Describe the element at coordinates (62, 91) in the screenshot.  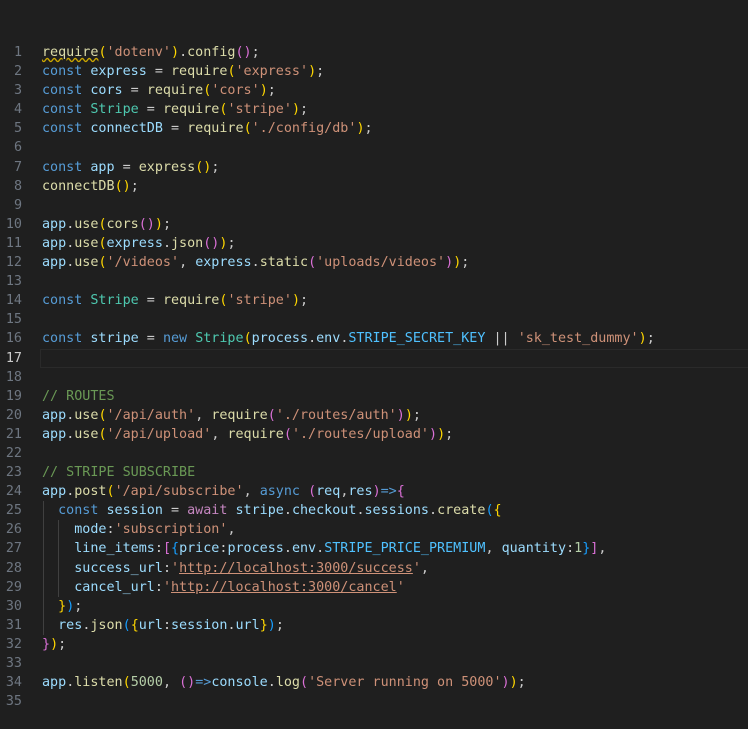
I see `code-token: const` at that location.